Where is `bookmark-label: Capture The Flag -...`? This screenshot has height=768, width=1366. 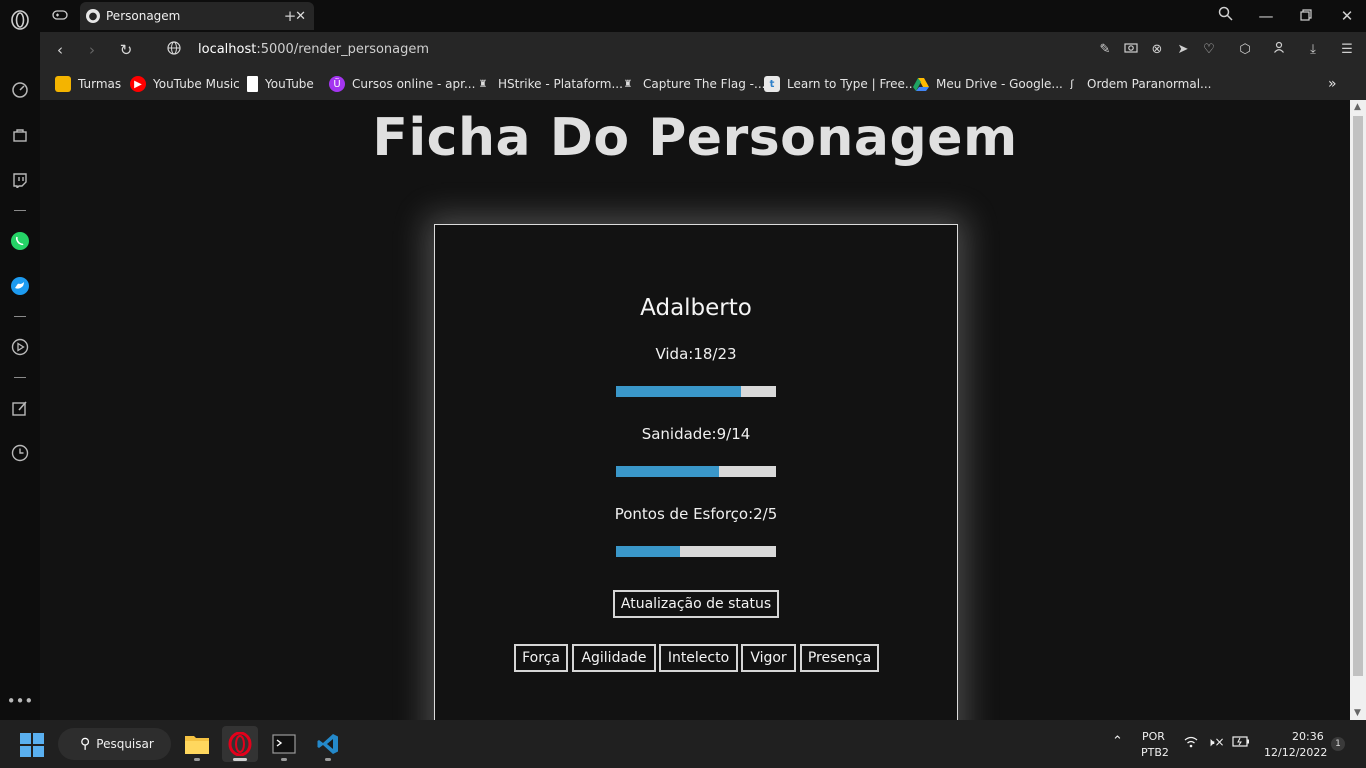
bookmark-label: Capture The Flag -... is located at coordinates (704, 84).